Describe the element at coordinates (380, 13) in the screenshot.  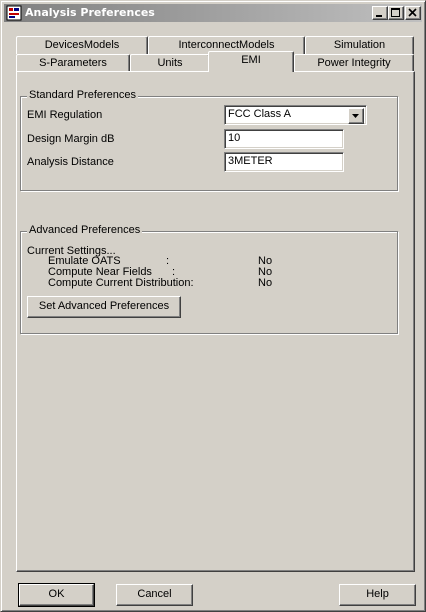
I see `minimize-button` at that location.